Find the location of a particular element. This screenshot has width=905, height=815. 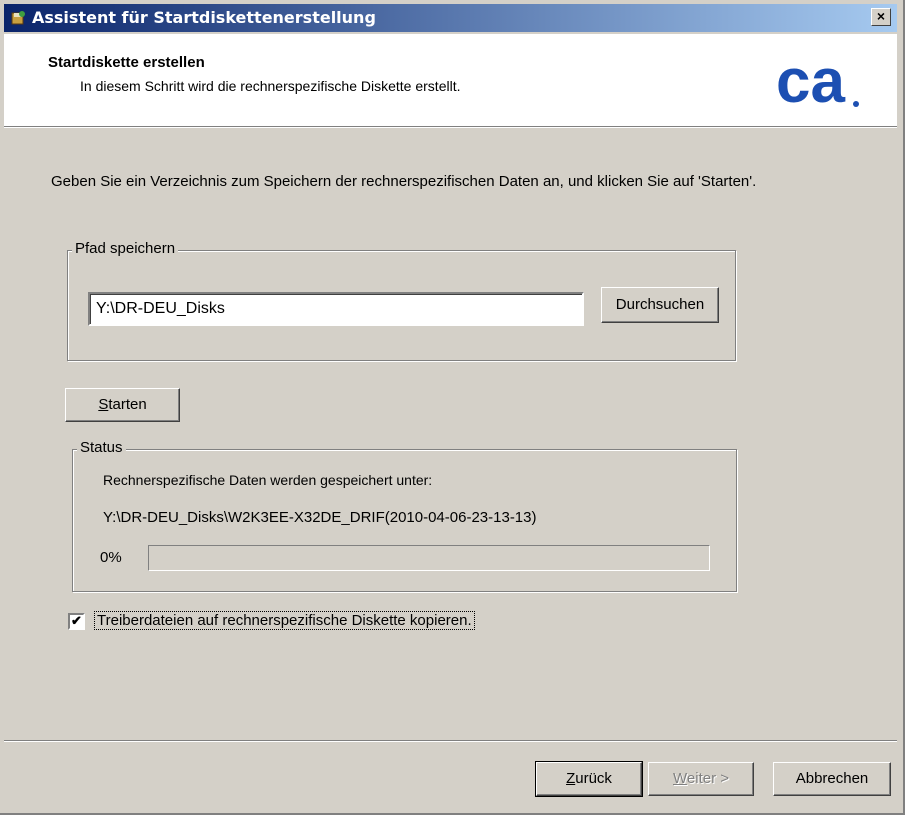

logo-text: ca is located at coordinates (810, 82).